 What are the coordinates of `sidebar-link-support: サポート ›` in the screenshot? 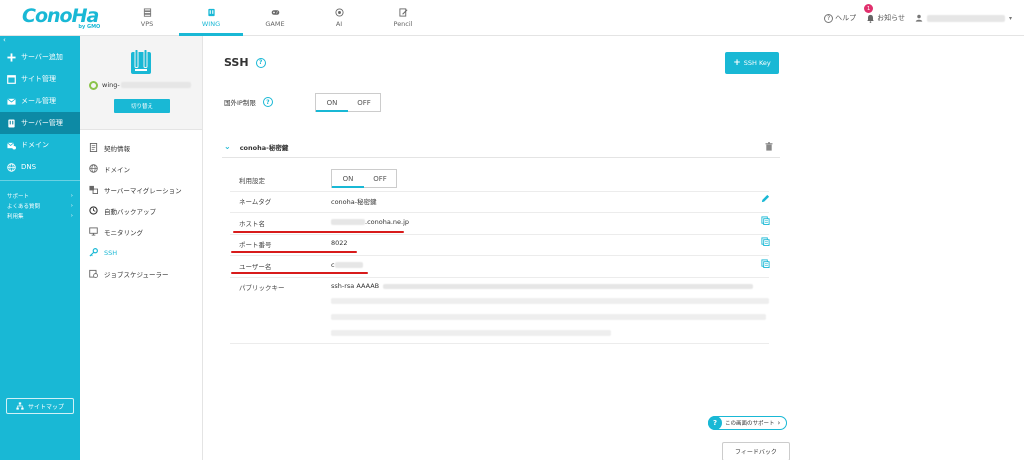 It's located at (40, 196).